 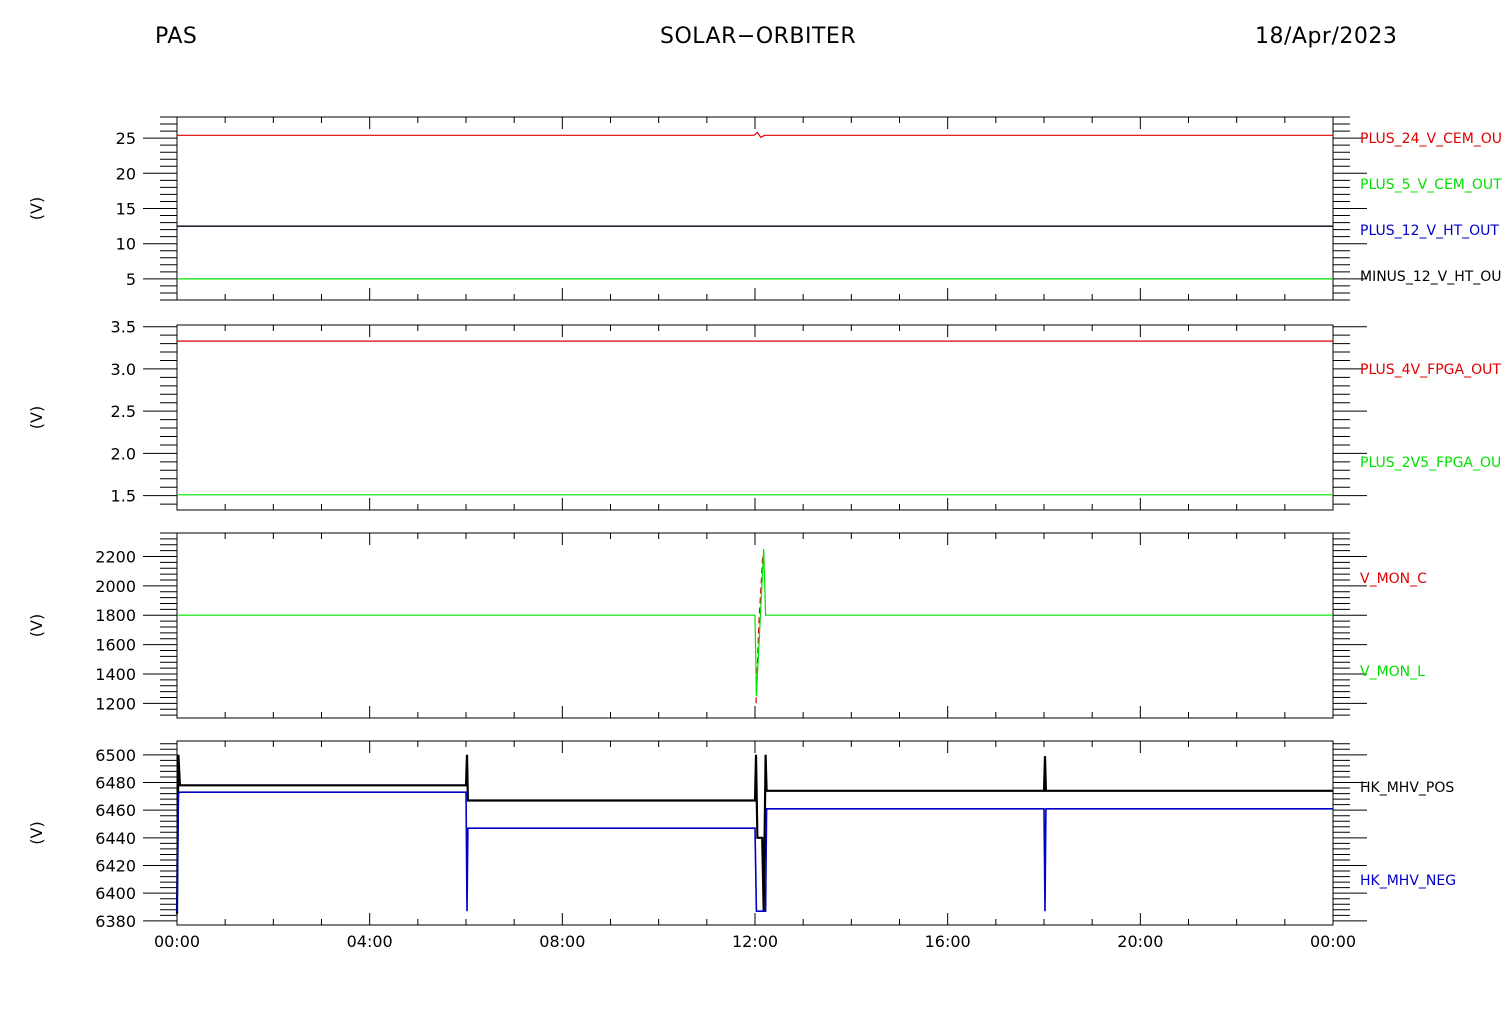 I want to click on y-tick-label: 6400, so click(x=115, y=893).